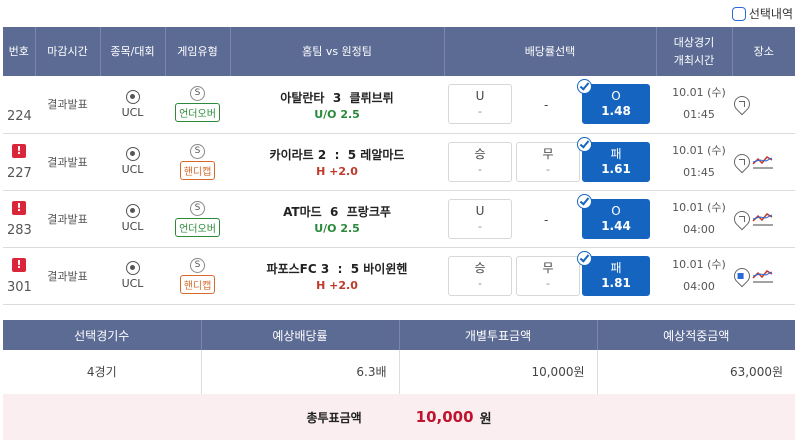 Image resolution: width=797 pixels, height=442 pixels. What do you see at coordinates (334, 417) in the screenshot?
I see `total-label: 총투표금액` at bounding box center [334, 417].